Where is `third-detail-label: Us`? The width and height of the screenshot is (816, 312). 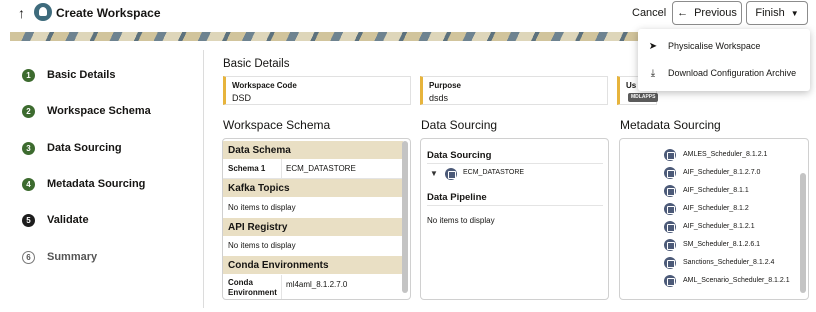 third-detail-label: Us is located at coordinates (631, 85).